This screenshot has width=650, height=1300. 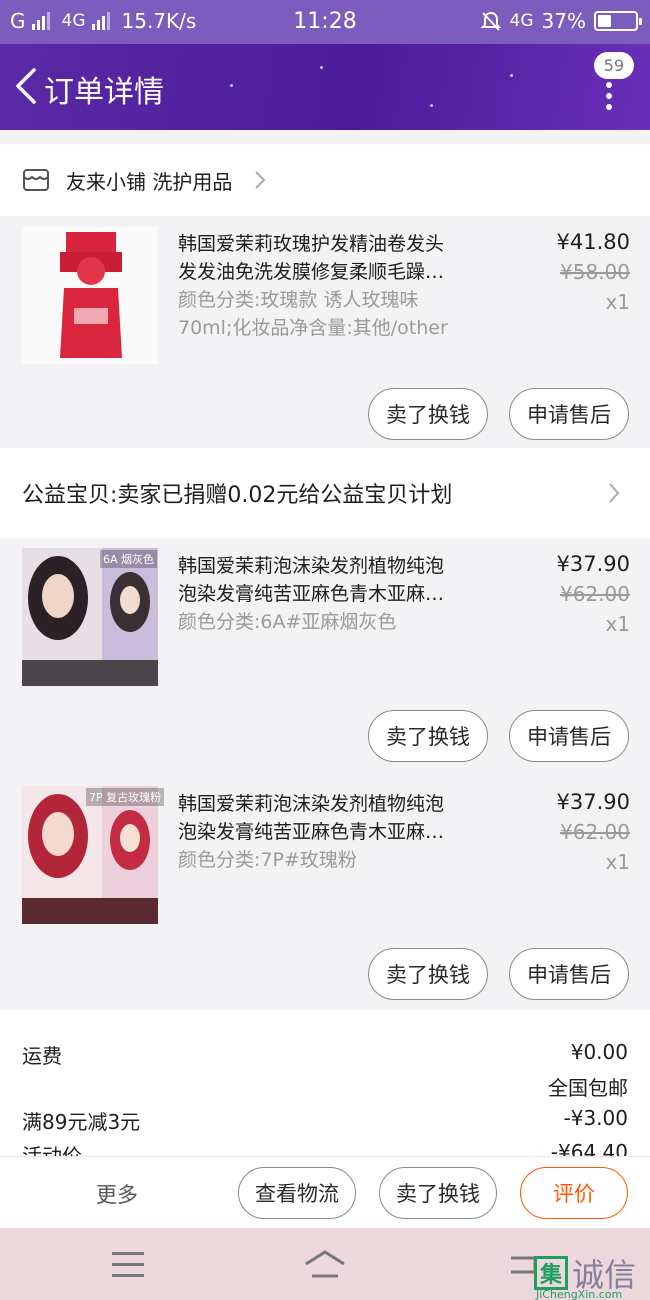 What do you see at coordinates (237, 495) in the screenshot?
I see `charity-text: 公益宝贝:卖家已捐赠0.02元给公益宝贝计划` at bounding box center [237, 495].